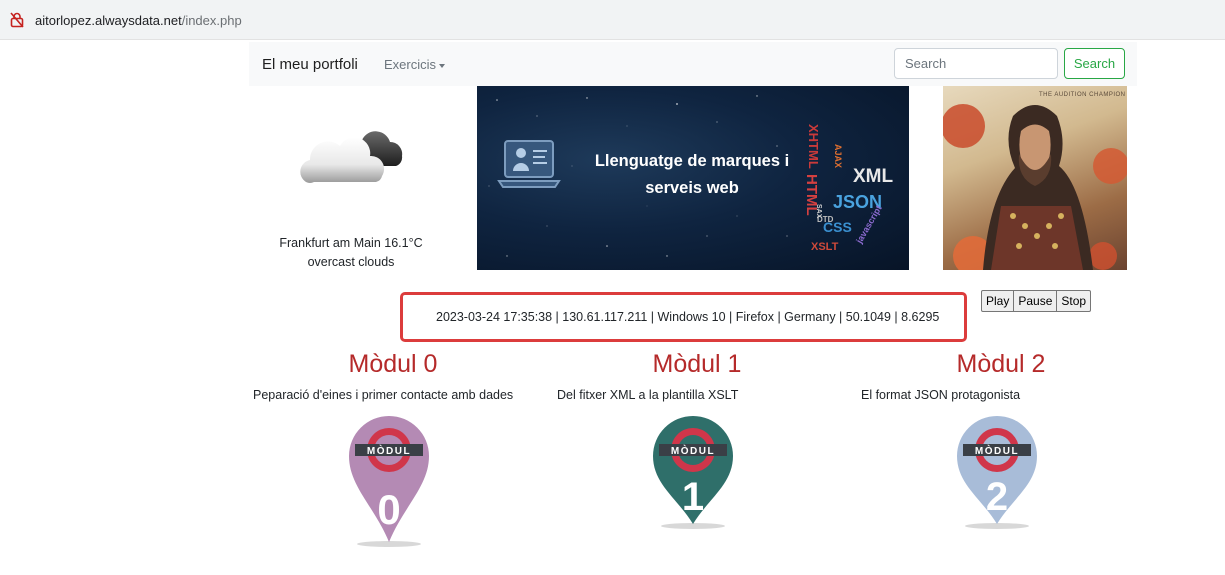 This screenshot has height=575, width=1225. What do you see at coordinates (648, 395) in the screenshot?
I see `module-description: Del fitxer XML a la plantilla XSLT` at bounding box center [648, 395].